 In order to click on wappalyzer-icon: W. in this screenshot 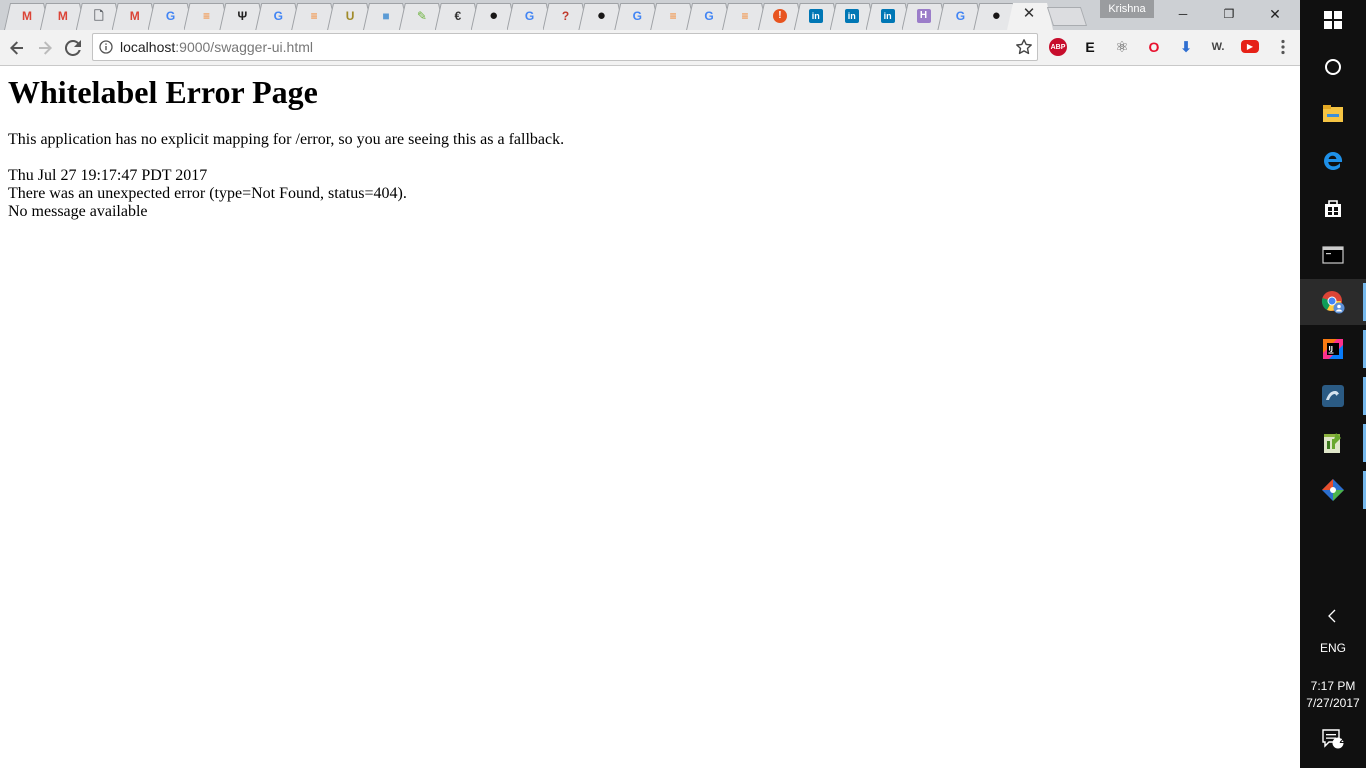, I will do `click(1218, 47)`.